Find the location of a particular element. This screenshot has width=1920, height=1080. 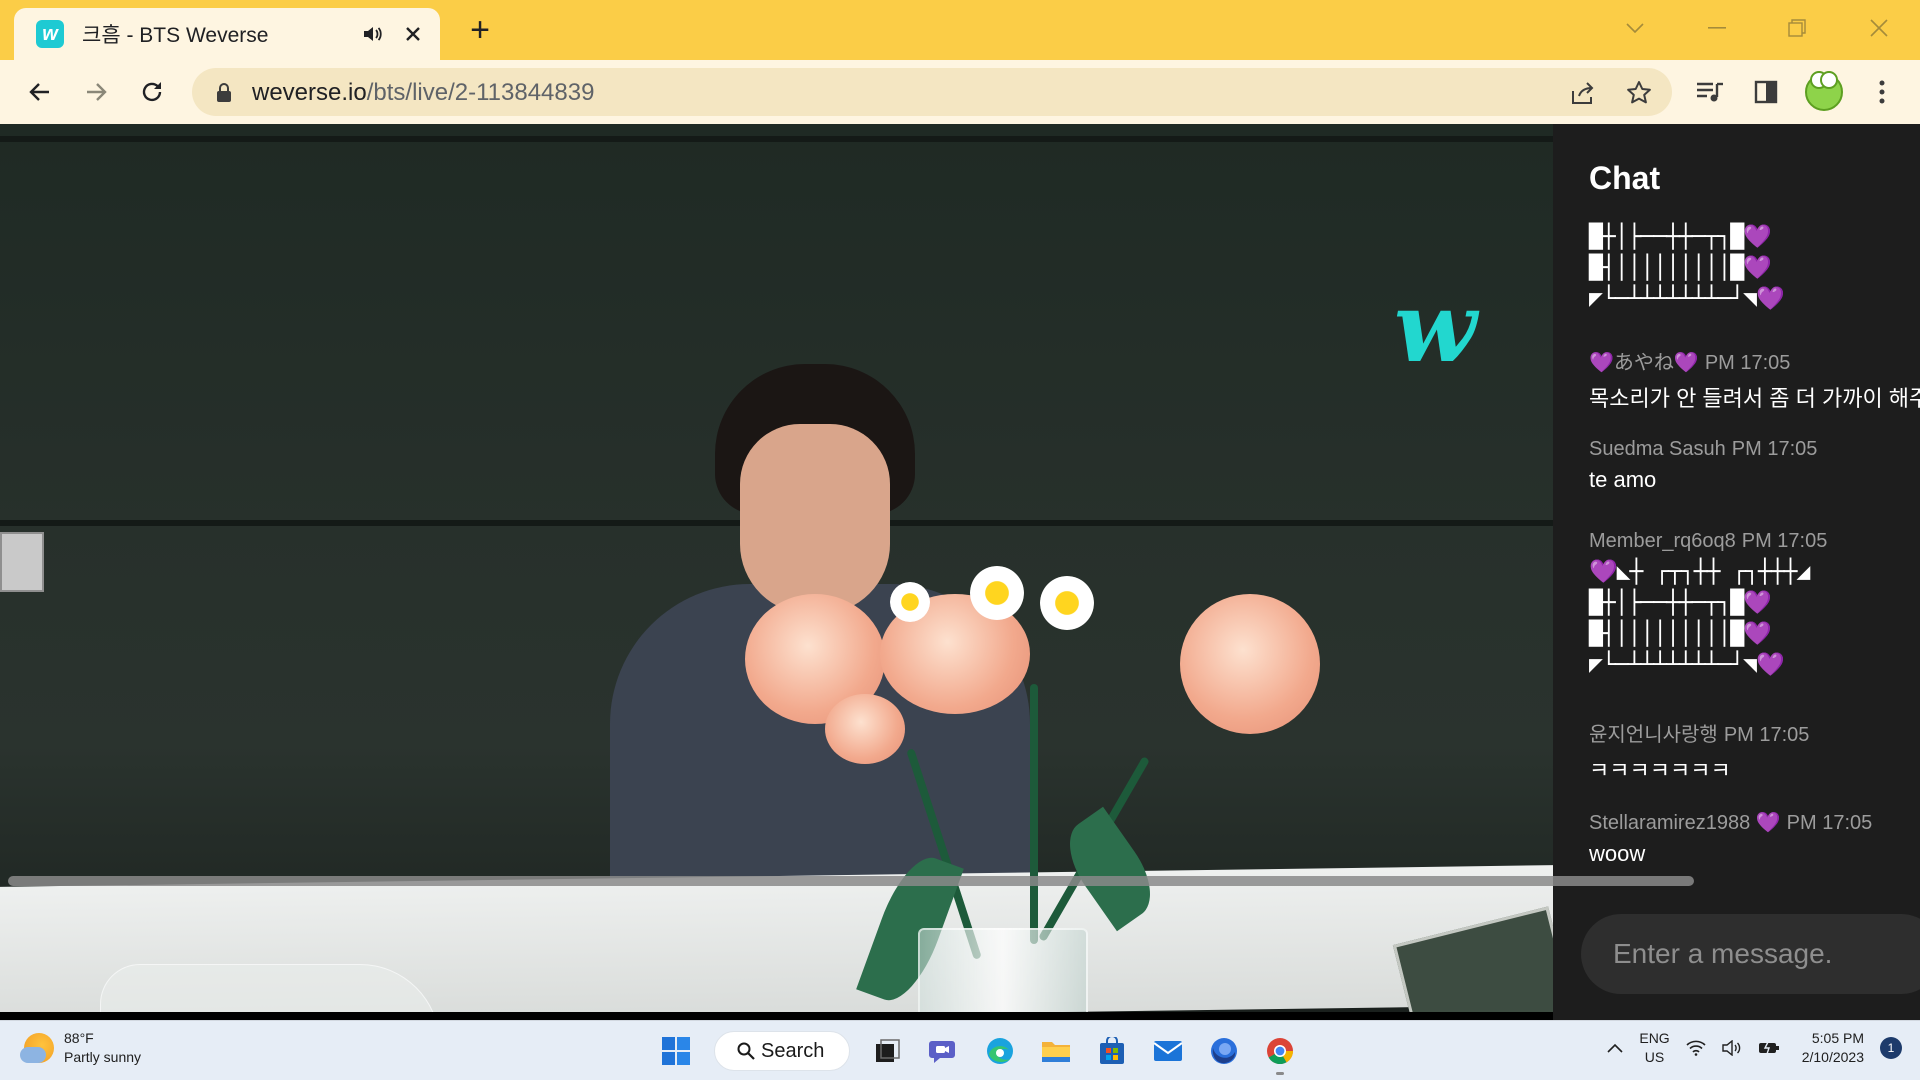

task-view-icon is located at coordinates (888, 1051).